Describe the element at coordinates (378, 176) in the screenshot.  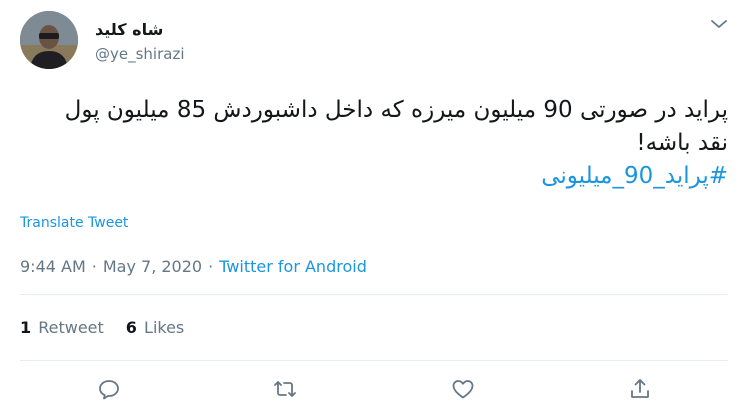
I see `hashtag-link: #پراید_90_میلیونی` at that location.